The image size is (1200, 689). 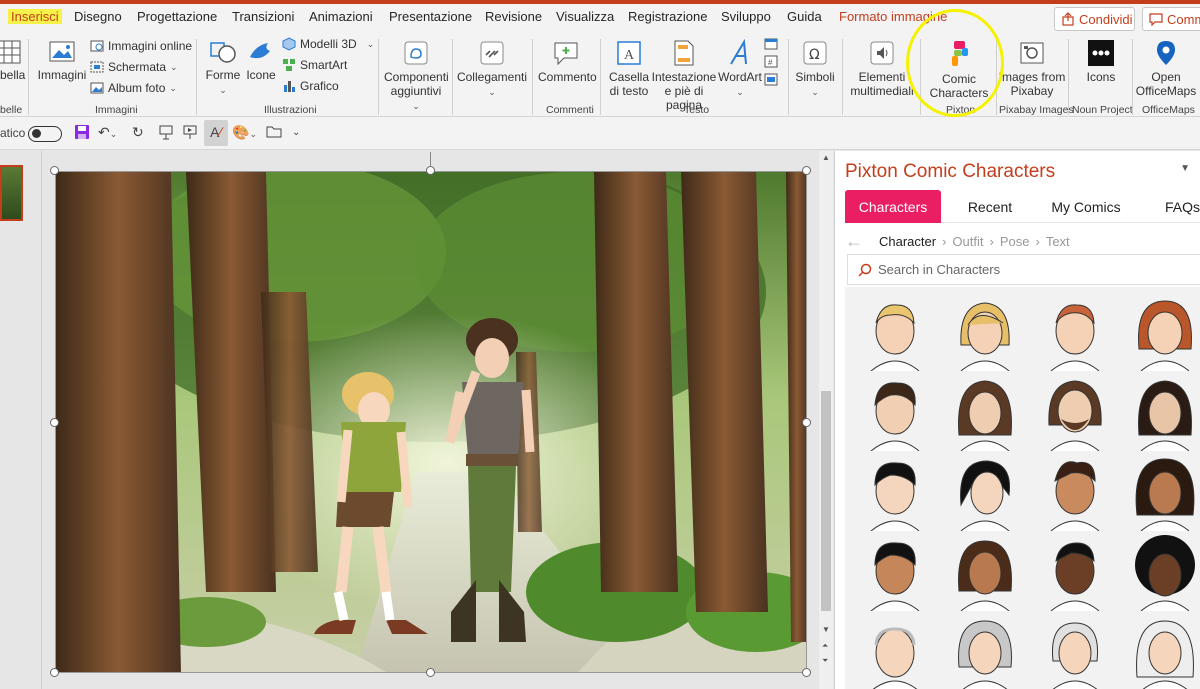 What do you see at coordinates (1032, 68) in the screenshot?
I see `pixabay-button: Images from Pixabay` at bounding box center [1032, 68].